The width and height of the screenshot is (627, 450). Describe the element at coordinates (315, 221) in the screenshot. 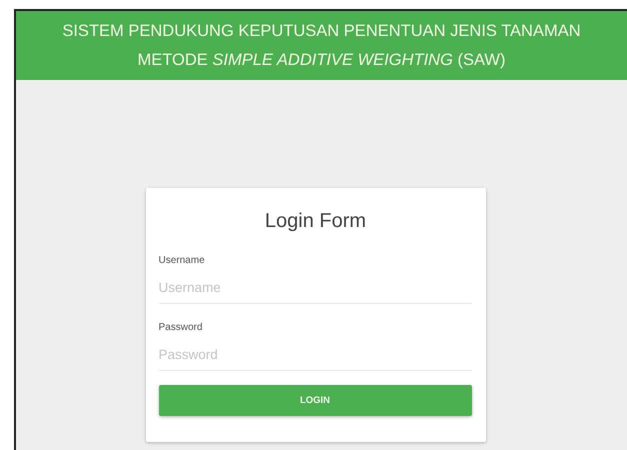

I see `form-title: Login Form` at that location.